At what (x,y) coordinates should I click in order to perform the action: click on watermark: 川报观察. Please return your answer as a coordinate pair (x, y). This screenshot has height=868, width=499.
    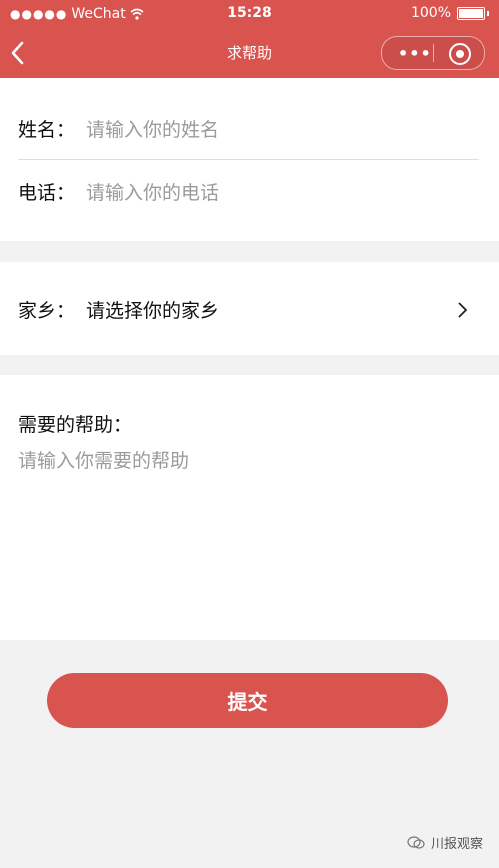
    Looking at the image, I should click on (445, 842).